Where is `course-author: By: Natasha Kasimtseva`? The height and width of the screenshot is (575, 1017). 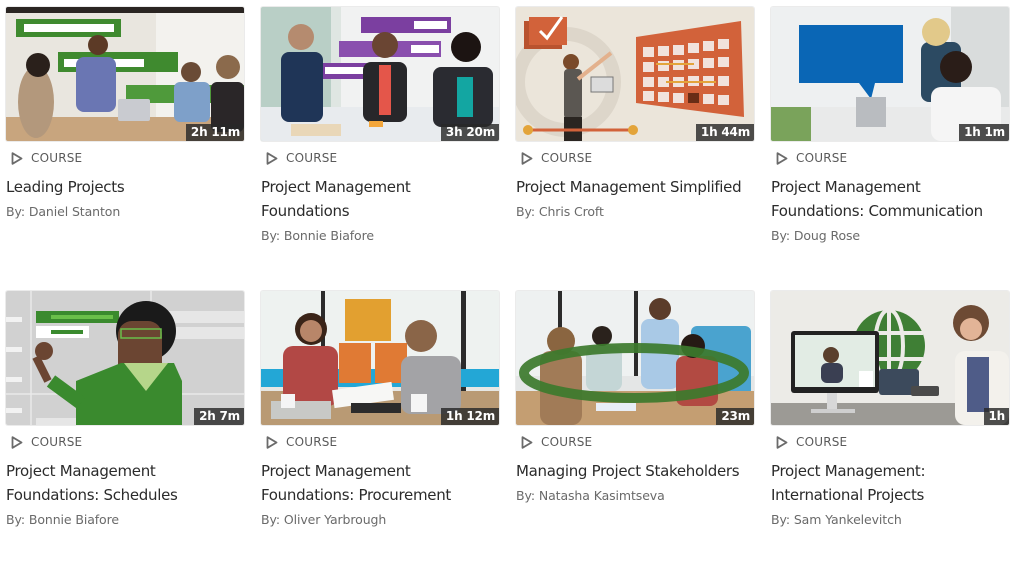 course-author: By: Natasha Kasimtseva is located at coordinates (590, 495).